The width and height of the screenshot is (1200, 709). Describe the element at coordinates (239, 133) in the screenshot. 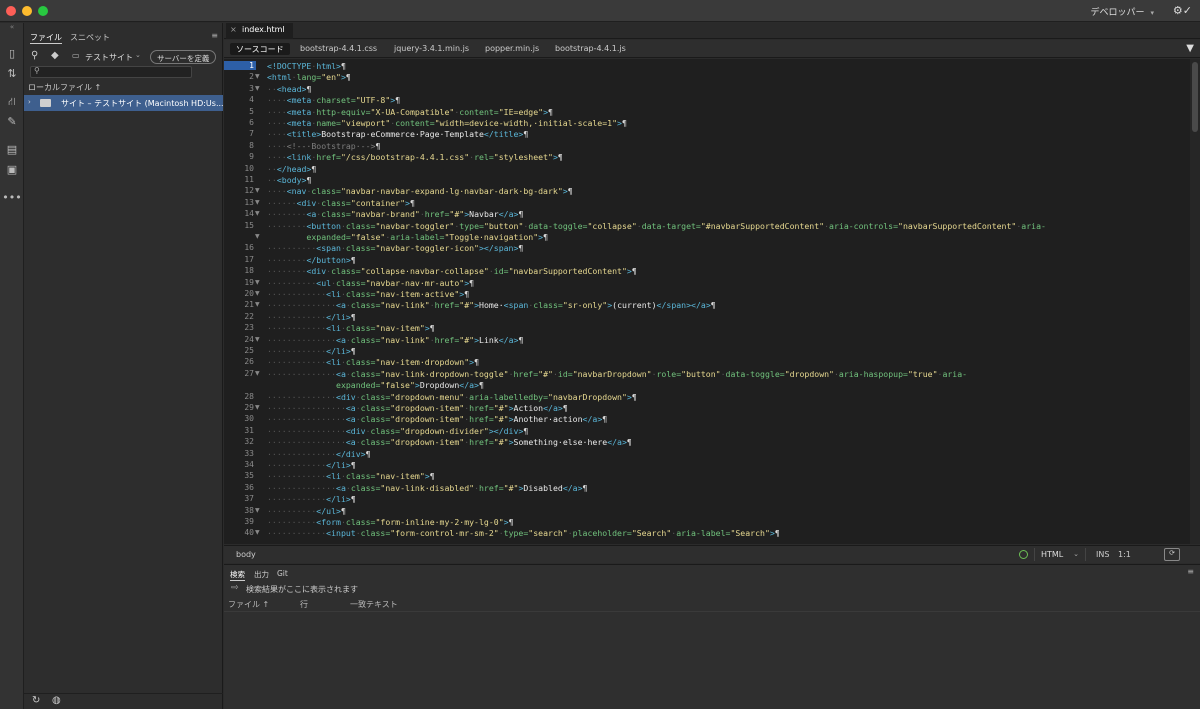

I see `line-number: 7` at that location.